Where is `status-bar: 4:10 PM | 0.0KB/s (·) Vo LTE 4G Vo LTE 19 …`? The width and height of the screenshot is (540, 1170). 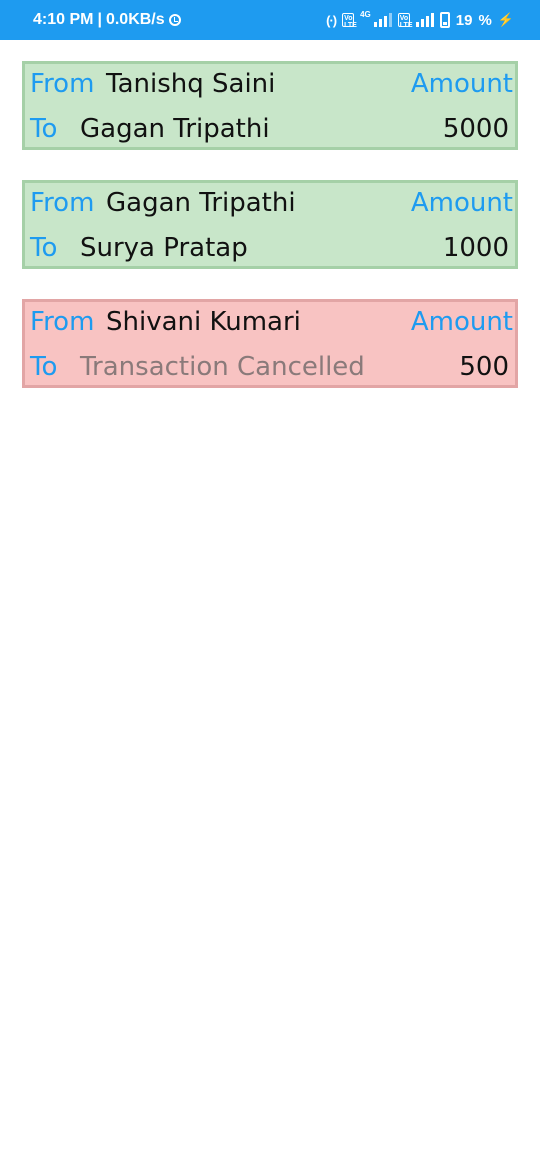
status-bar: 4:10 PM | 0.0KB/s (·) Vo LTE 4G Vo LTE 19 … is located at coordinates (270, 20).